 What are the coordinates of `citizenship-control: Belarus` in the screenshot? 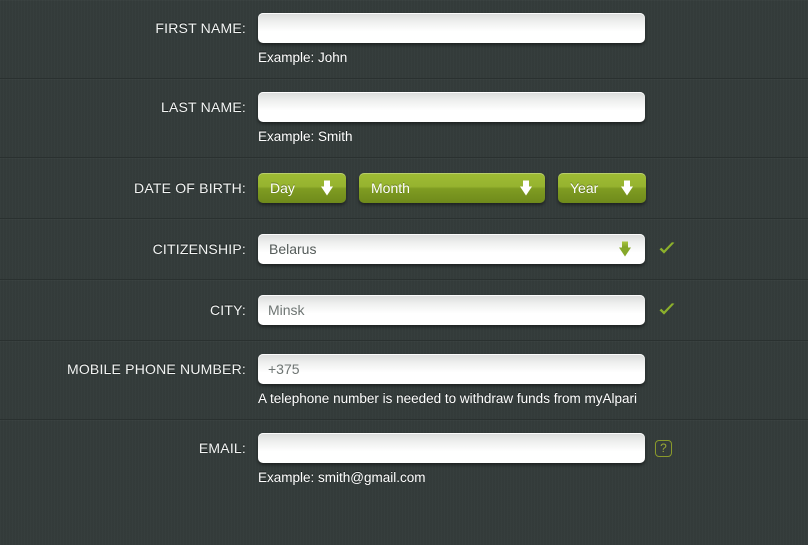 It's located at (467, 249).